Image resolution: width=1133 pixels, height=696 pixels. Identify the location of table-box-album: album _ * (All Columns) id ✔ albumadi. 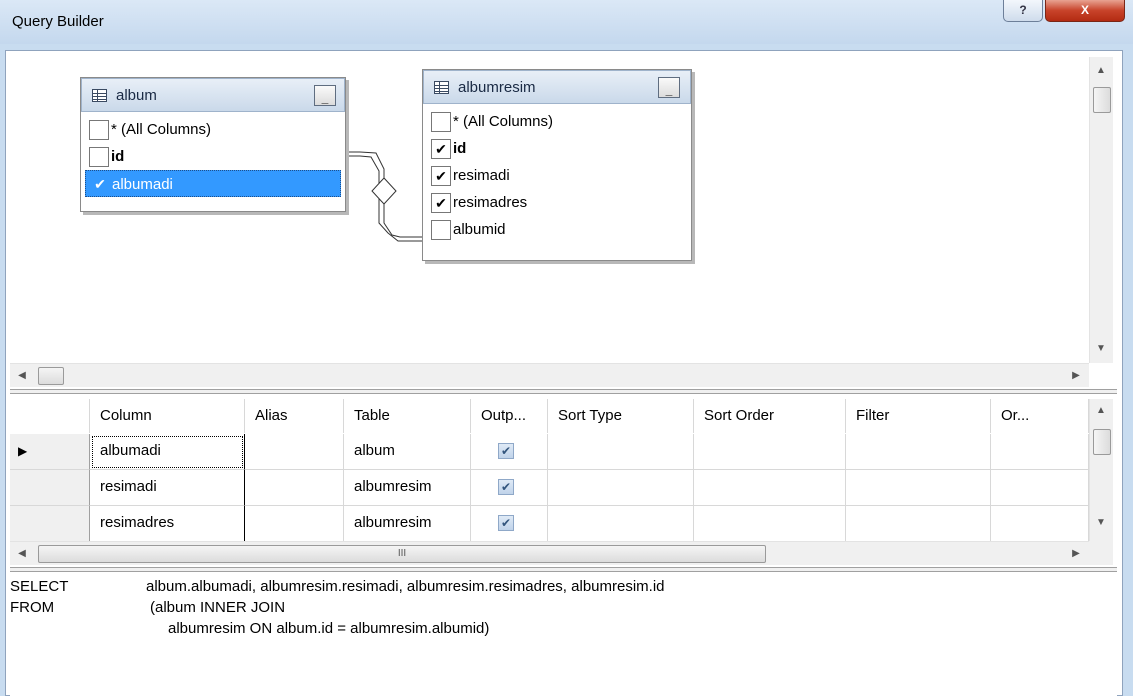
(213, 144).